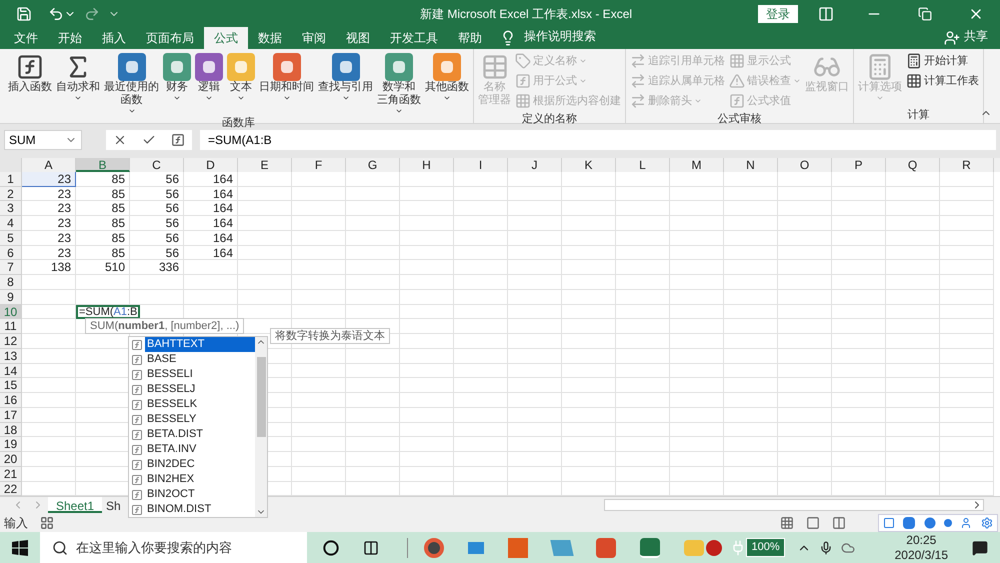 This screenshot has width=1000, height=563. Describe the element at coordinates (209, 75) in the screenshot. I see `ribbon-button: 逻辑` at that location.